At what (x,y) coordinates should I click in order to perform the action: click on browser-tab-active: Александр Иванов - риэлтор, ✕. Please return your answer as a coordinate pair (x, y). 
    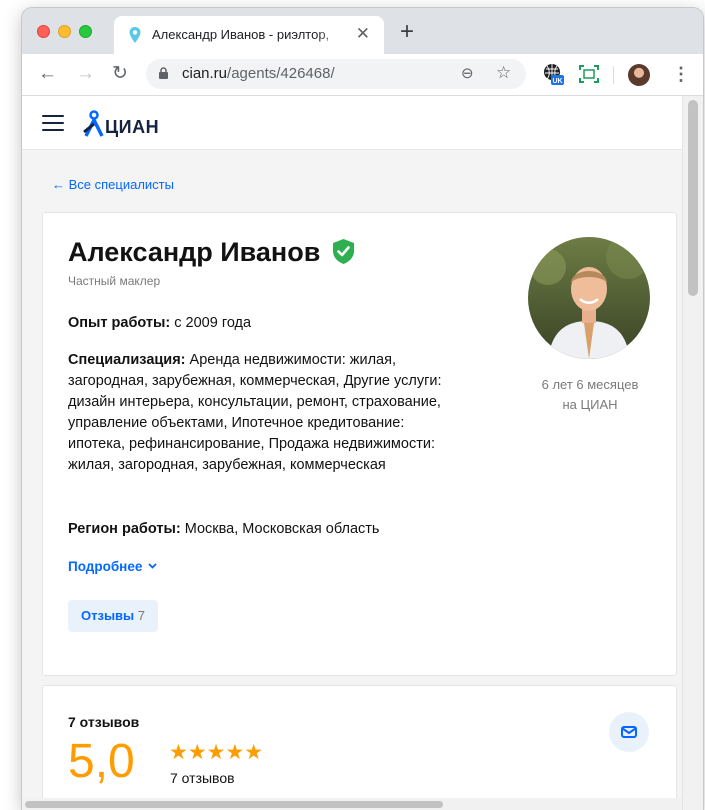
    Looking at the image, I should click on (249, 35).